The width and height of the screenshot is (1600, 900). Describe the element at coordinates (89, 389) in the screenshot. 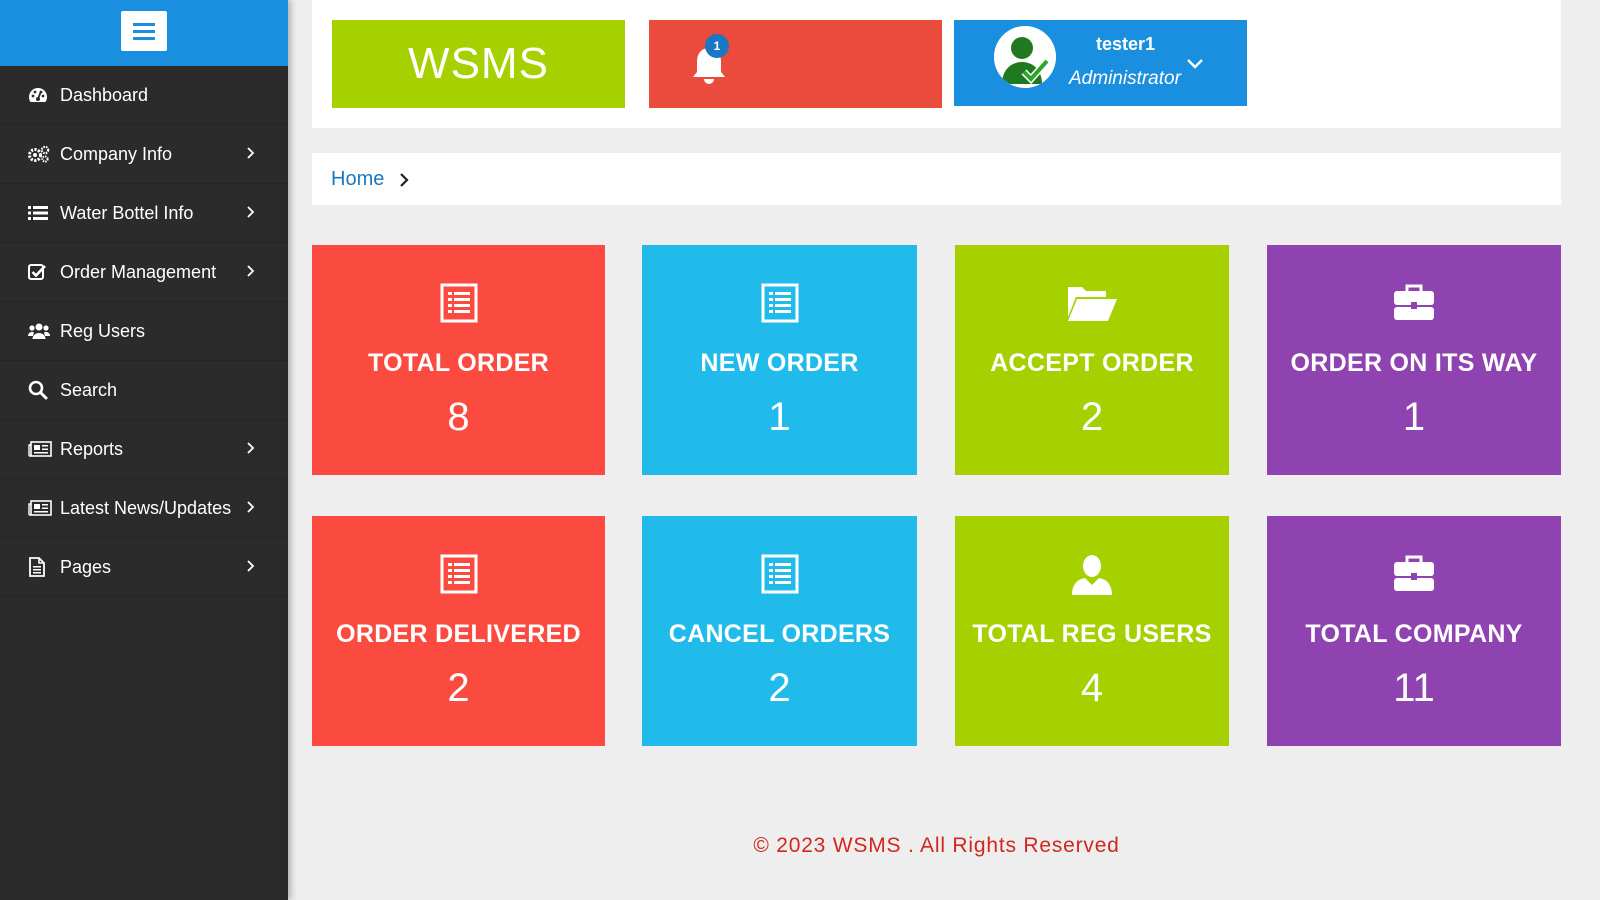

I see `sidebar-item-label: Search` at that location.